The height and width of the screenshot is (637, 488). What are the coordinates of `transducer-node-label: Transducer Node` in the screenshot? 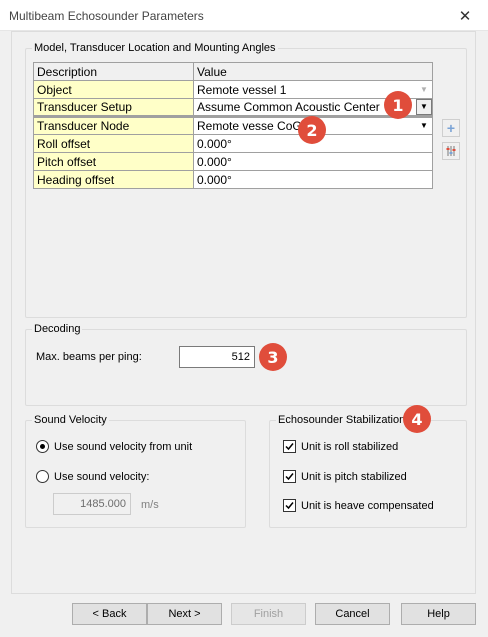 It's located at (113, 125).